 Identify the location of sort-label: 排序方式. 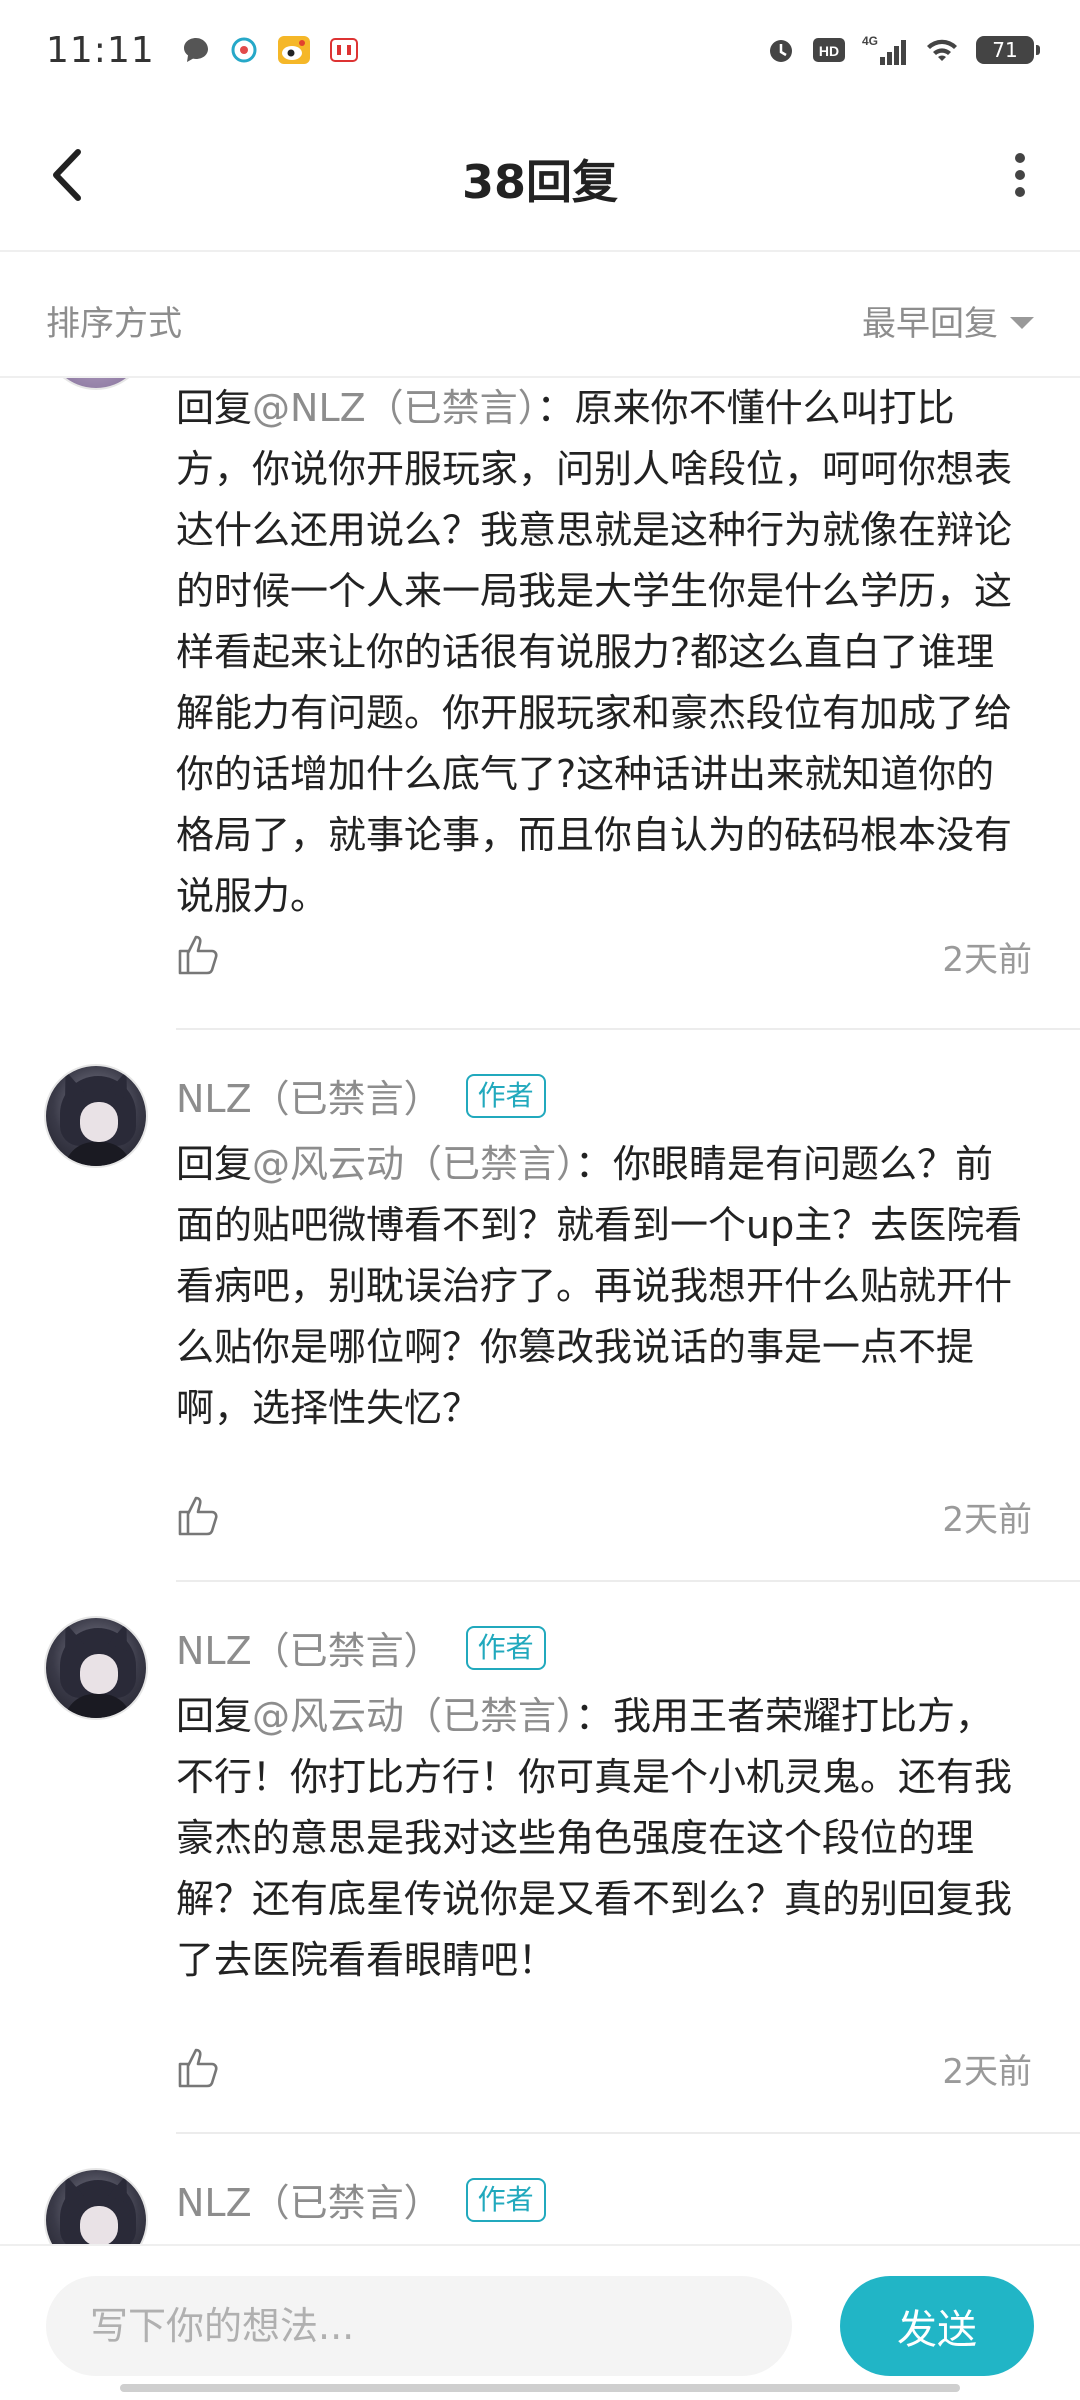
(114, 324).